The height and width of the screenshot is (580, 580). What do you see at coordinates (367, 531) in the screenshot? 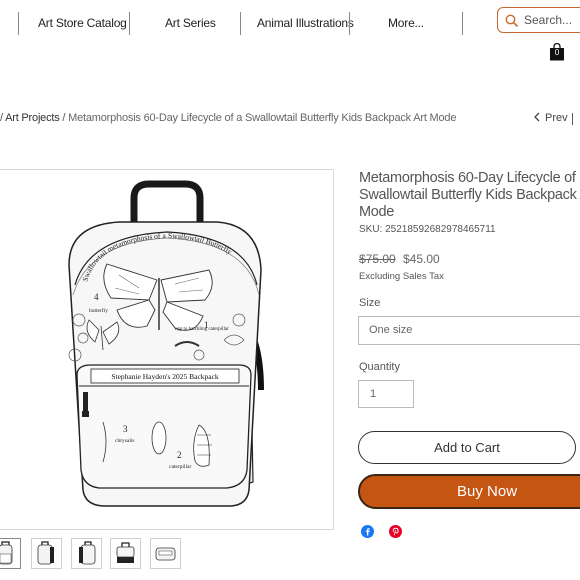
I see `facebook-icon` at bounding box center [367, 531].